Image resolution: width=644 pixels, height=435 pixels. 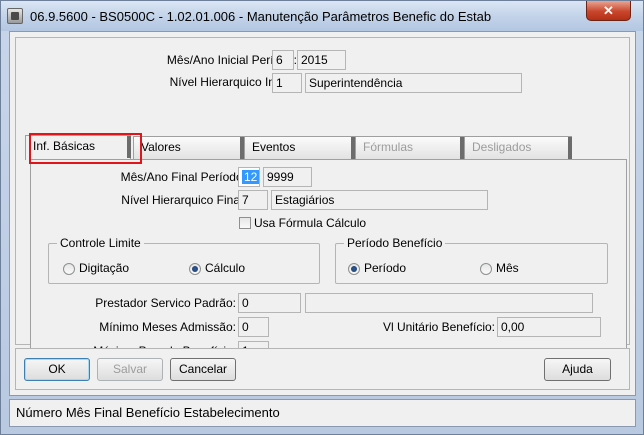 What do you see at coordinates (395, 243) in the screenshot?
I see `periodo-beneficio-title: Período Benefício` at bounding box center [395, 243].